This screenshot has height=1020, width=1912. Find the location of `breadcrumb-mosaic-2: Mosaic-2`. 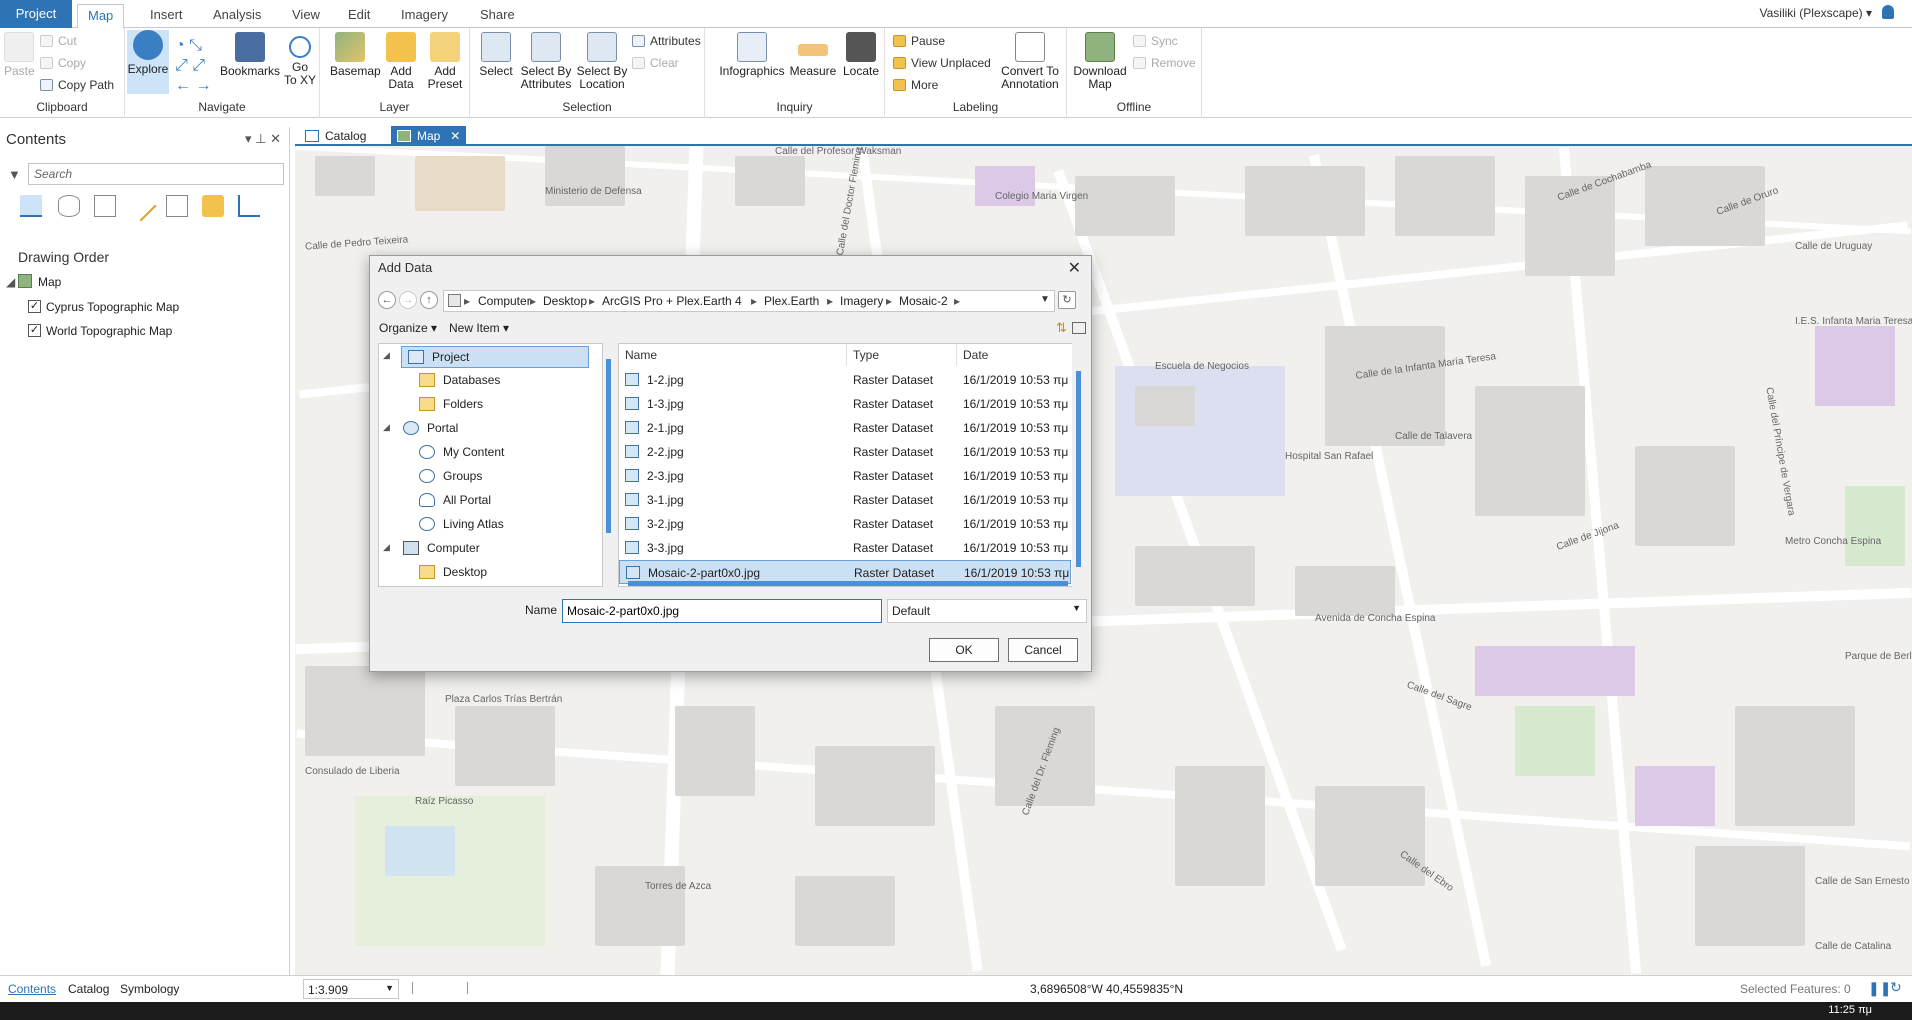

breadcrumb-mosaic-2: Mosaic-2 is located at coordinates (923, 301).